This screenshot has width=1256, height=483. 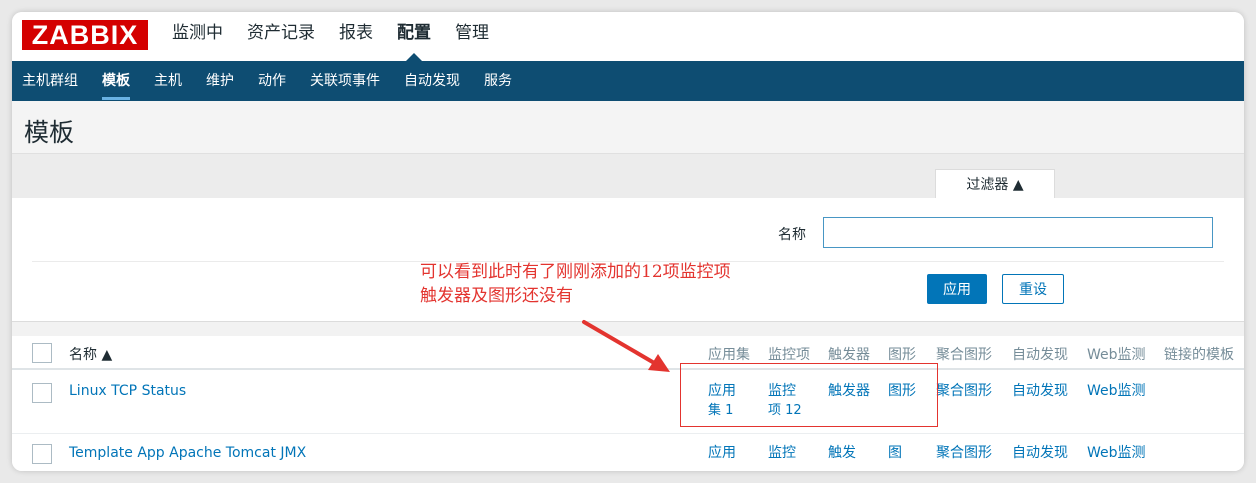 I want to click on header-linked-templates: 链接的模板, so click(x=1199, y=355).